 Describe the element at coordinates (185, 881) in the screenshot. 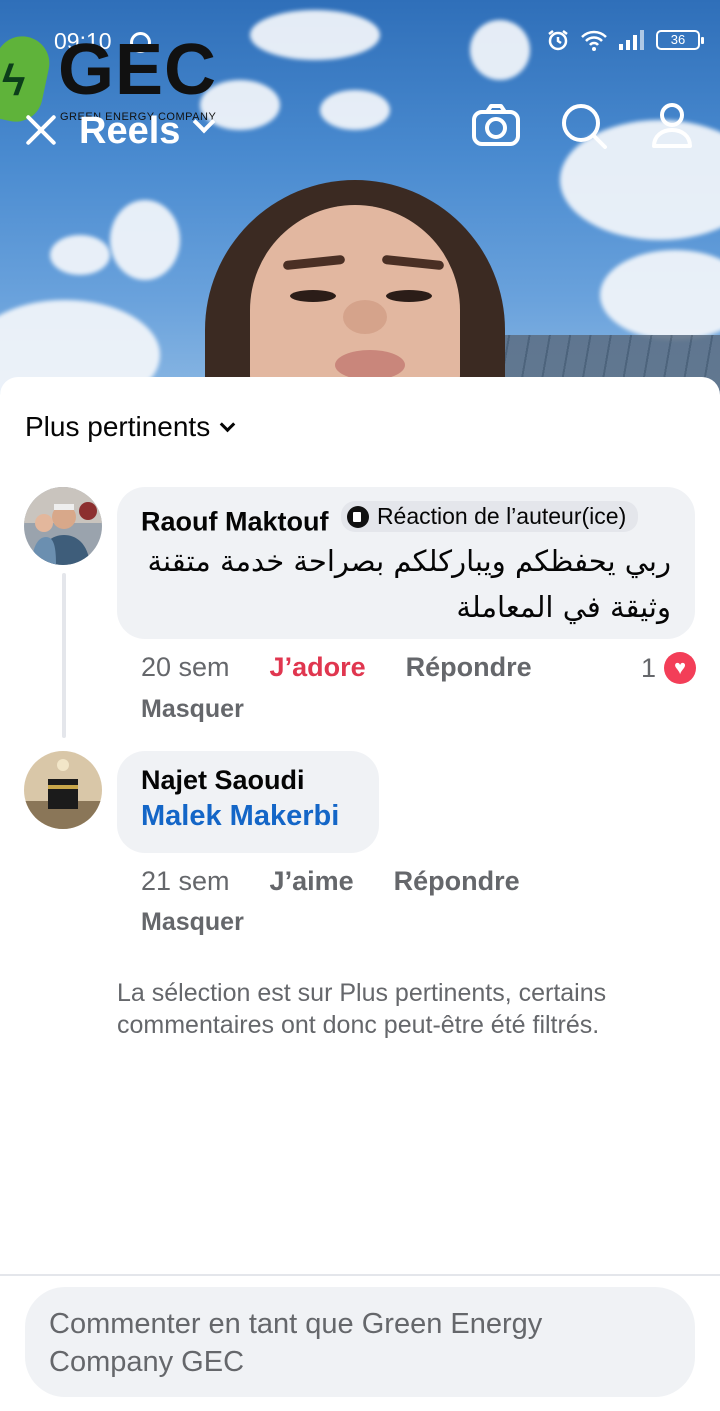

I see `comment-time: 21 sem` at that location.